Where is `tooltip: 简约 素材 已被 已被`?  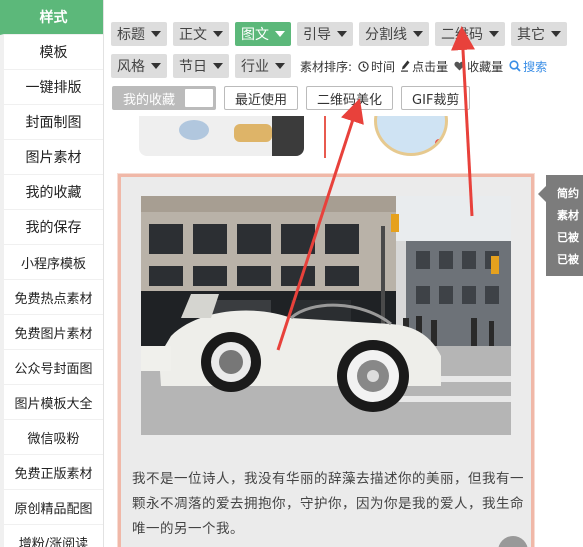 tooltip: 简约 素材 已被 已被 is located at coordinates (564, 225).